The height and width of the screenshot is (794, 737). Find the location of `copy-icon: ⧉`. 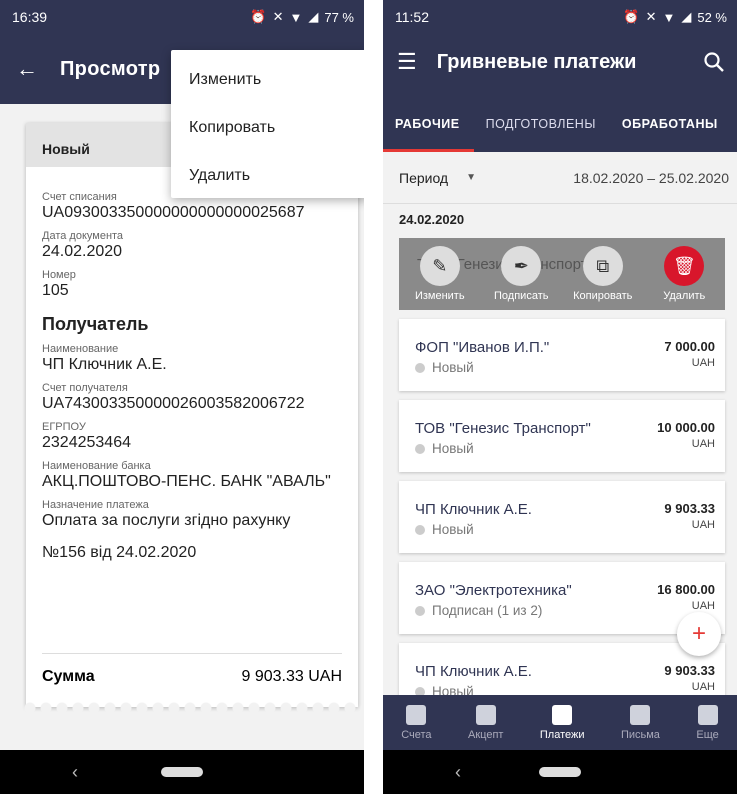

copy-icon: ⧉ is located at coordinates (602, 266).